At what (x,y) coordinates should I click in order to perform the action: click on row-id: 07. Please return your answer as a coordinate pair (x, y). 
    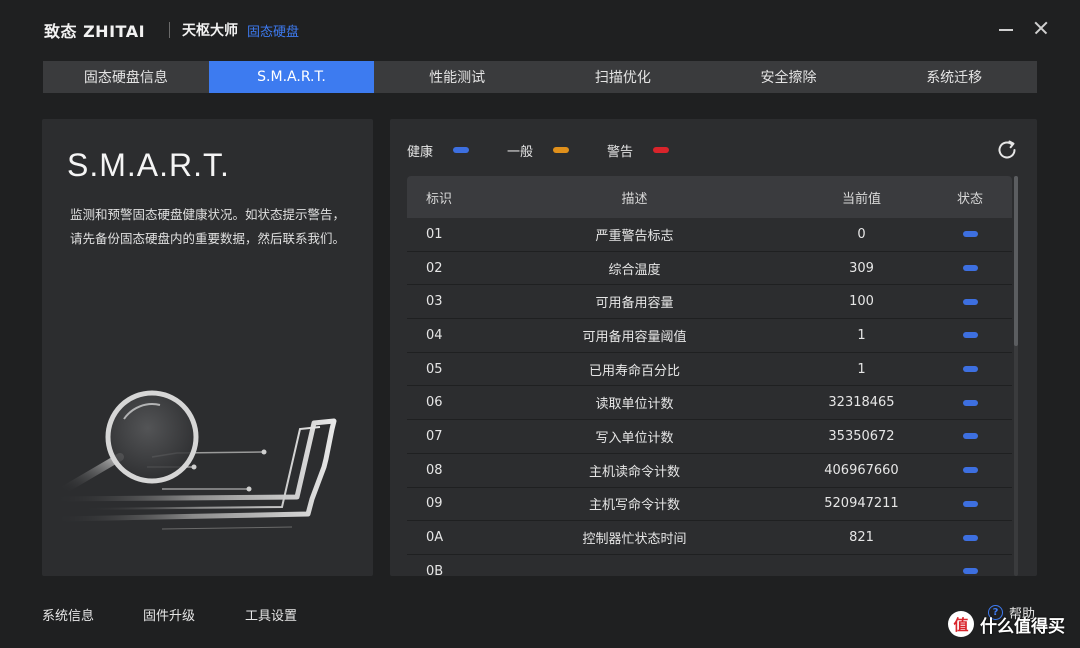
    Looking at the image, I should click on (434, 436).